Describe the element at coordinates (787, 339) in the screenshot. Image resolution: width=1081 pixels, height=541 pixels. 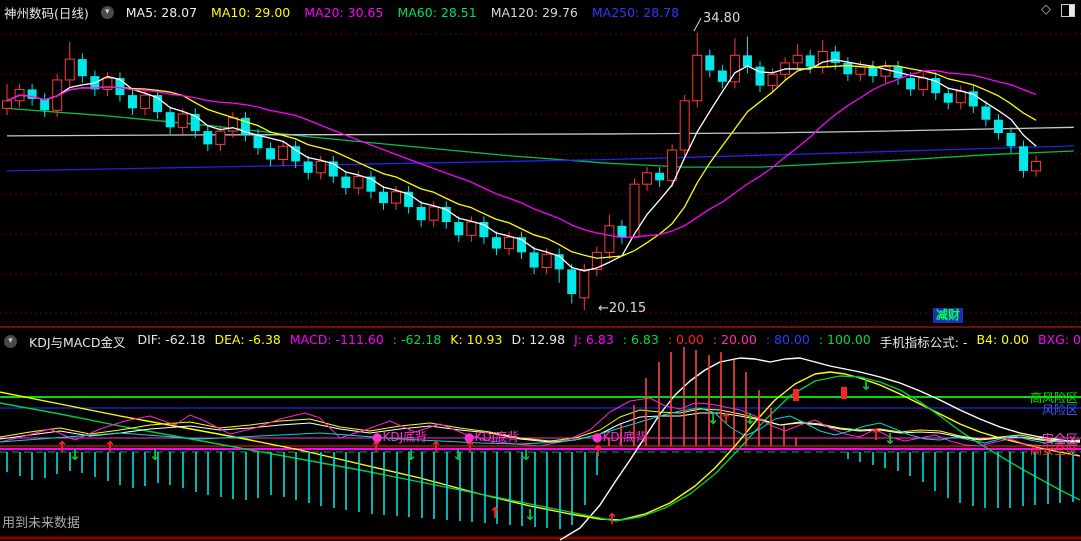
I see `legend-field: : 80.00` at that location.